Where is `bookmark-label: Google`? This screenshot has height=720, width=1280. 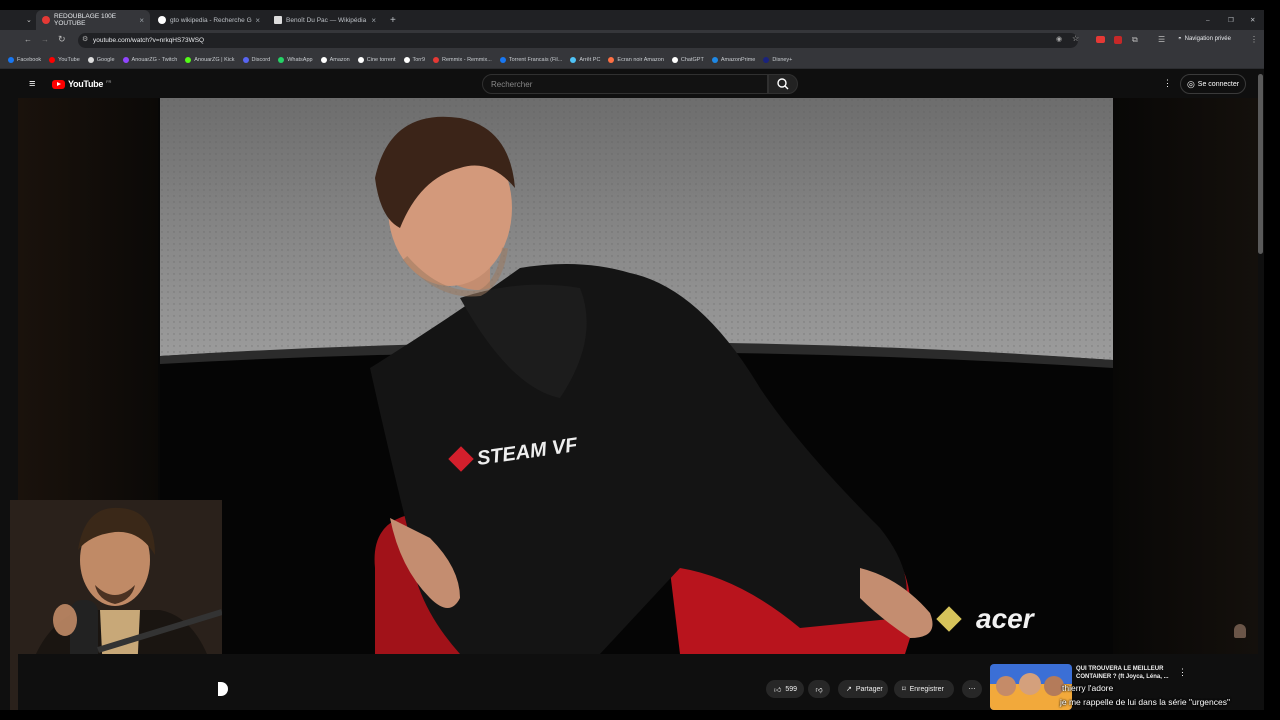
bookmark-label: Google is located at coordinates (105, 59).